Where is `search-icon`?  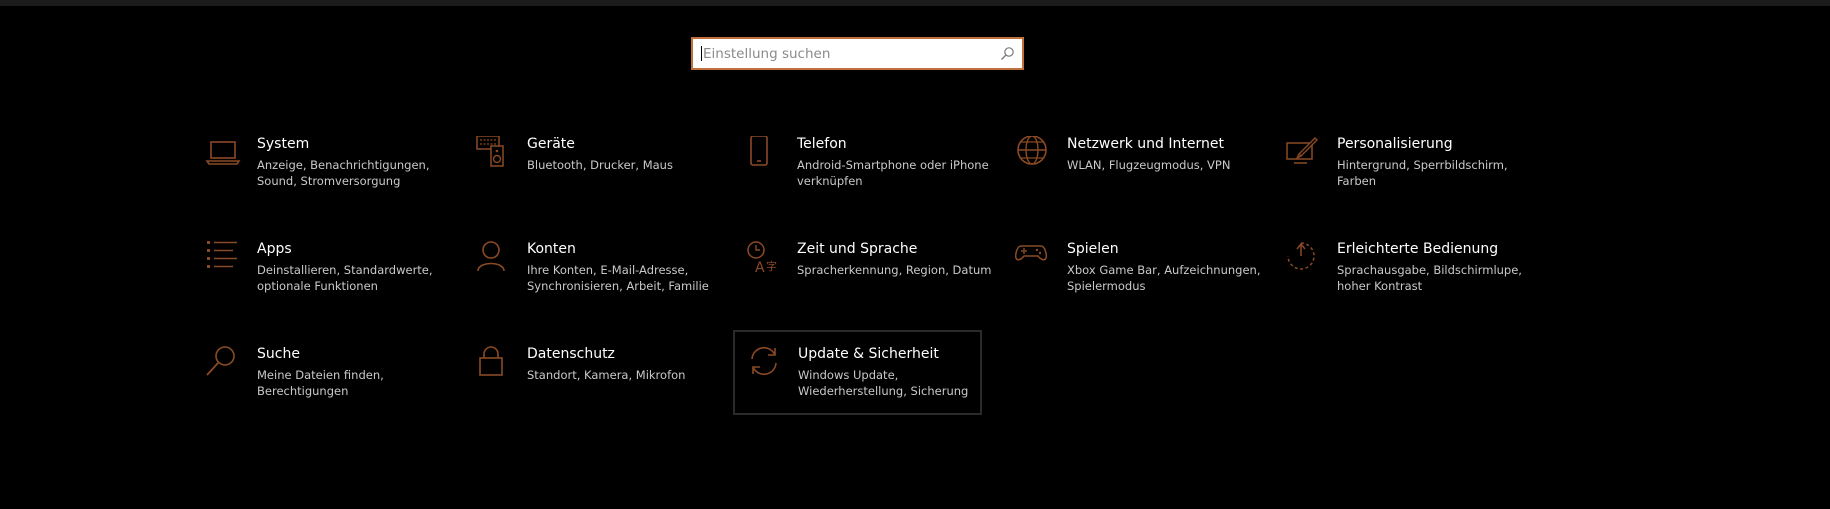
search-icon is located at coordinates (1007, 53).